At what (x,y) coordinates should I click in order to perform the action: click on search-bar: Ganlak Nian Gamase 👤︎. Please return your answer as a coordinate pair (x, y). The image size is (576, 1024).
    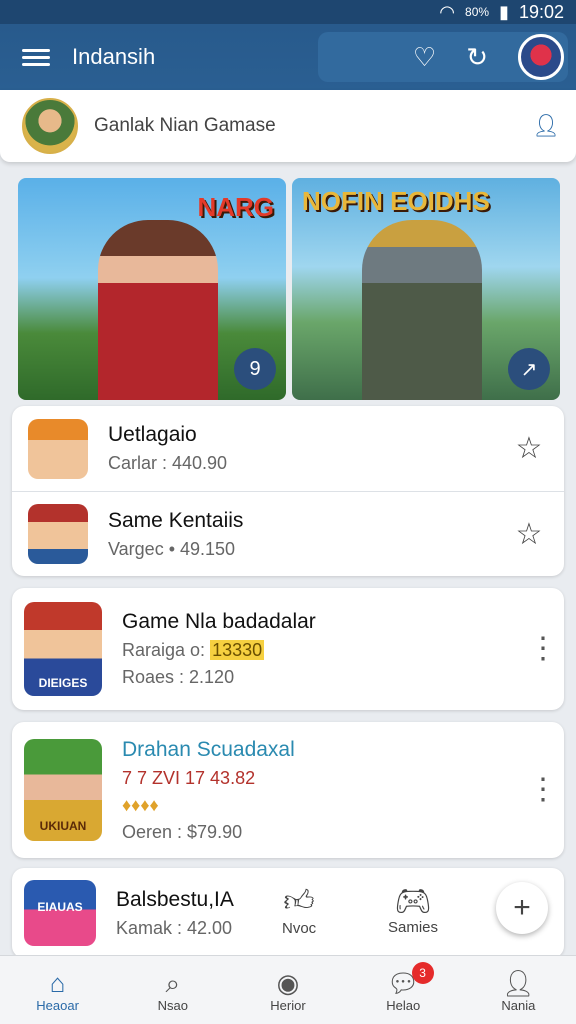
    Looking at the image, I should click on (288, 126).